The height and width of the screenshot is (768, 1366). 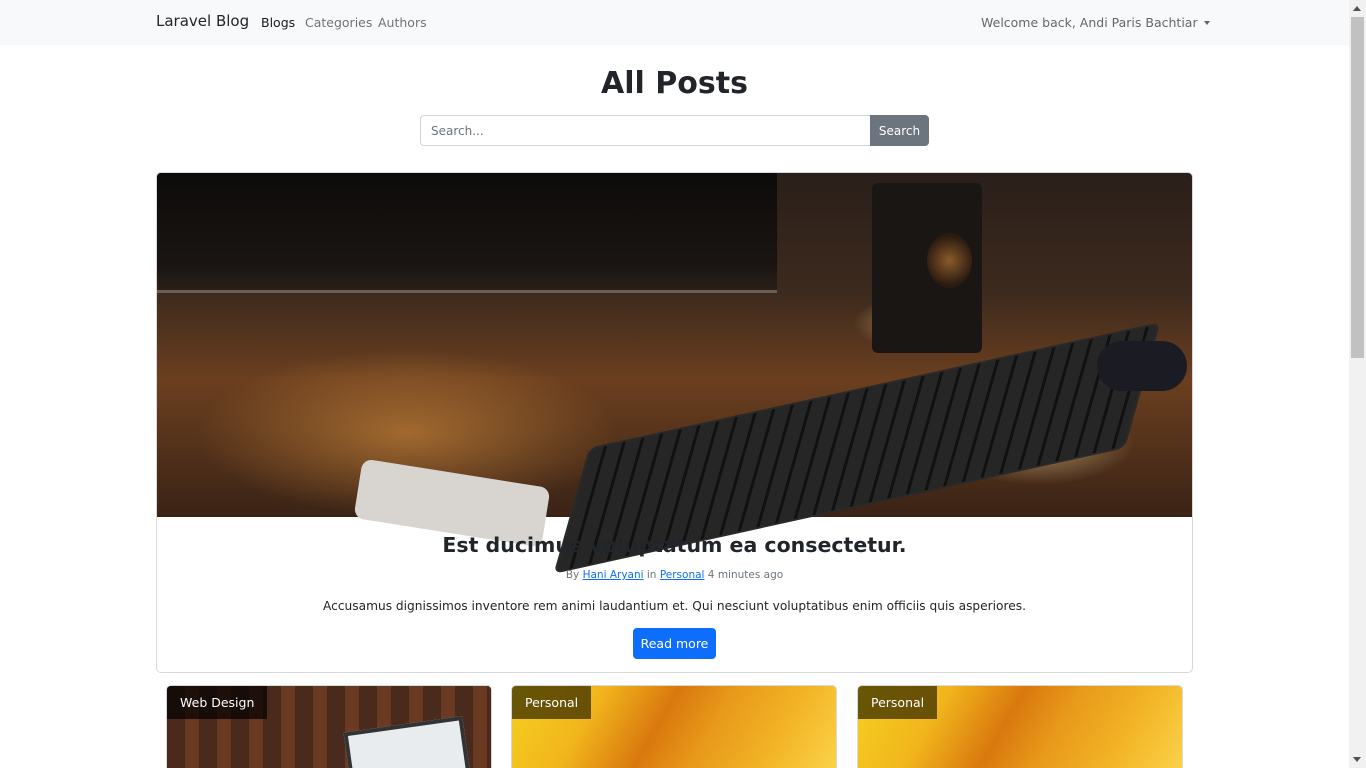 What do you see at coordinates (202, 21) in the screenshot?
I see `brand-link: Laravel Blog` at bounding box center [202, 21].